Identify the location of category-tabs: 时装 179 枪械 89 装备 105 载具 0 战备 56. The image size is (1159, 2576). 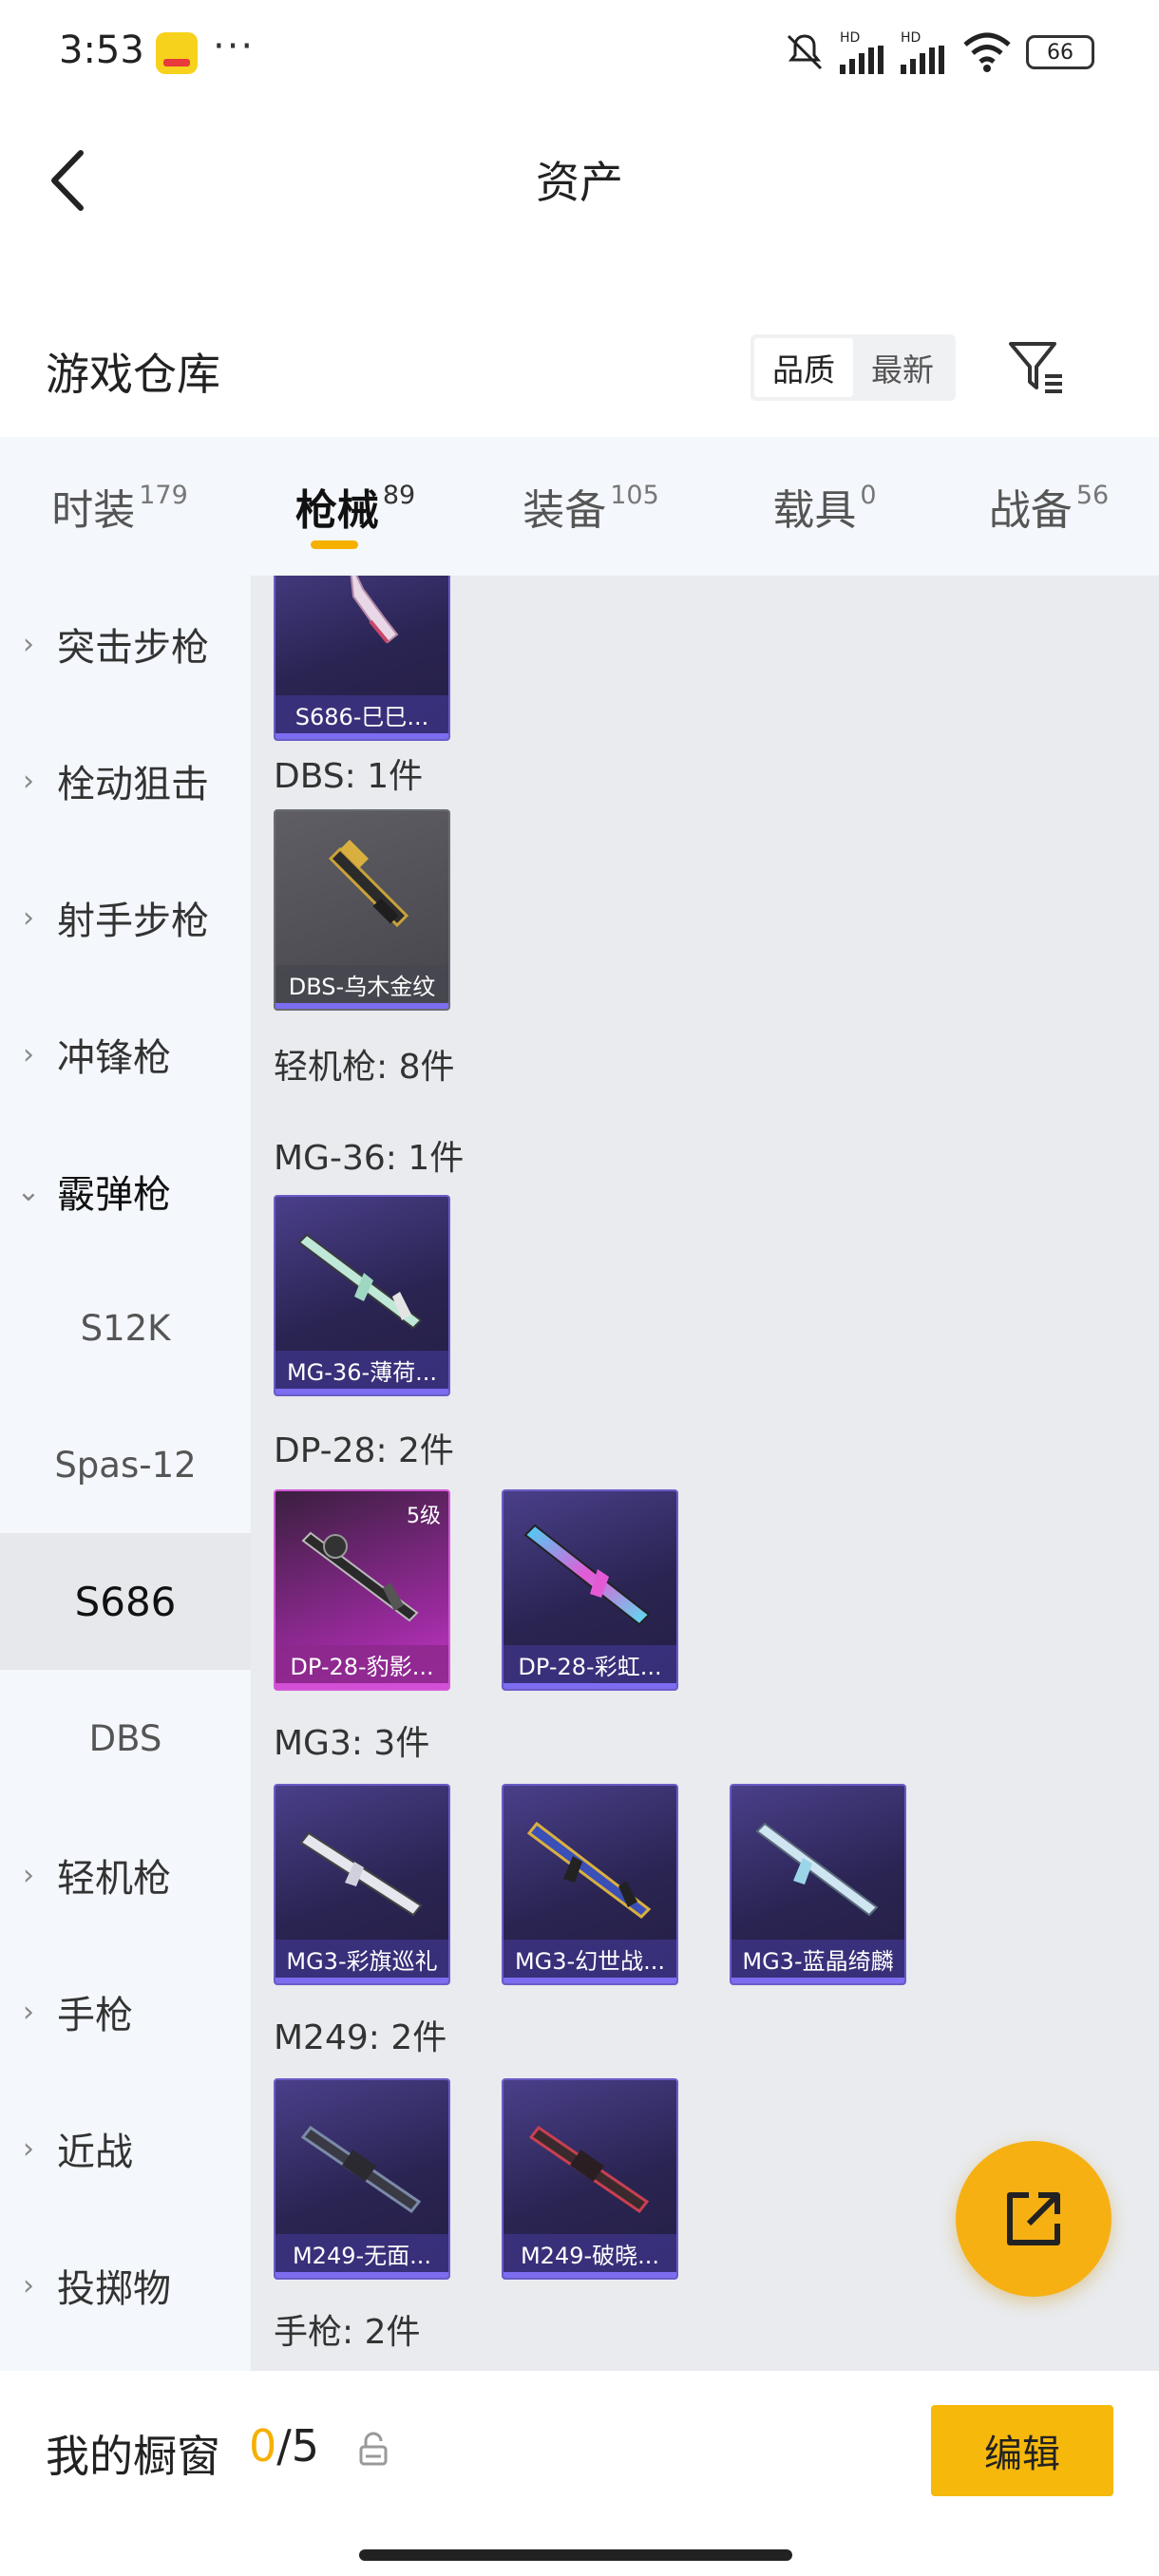
(579, 507).